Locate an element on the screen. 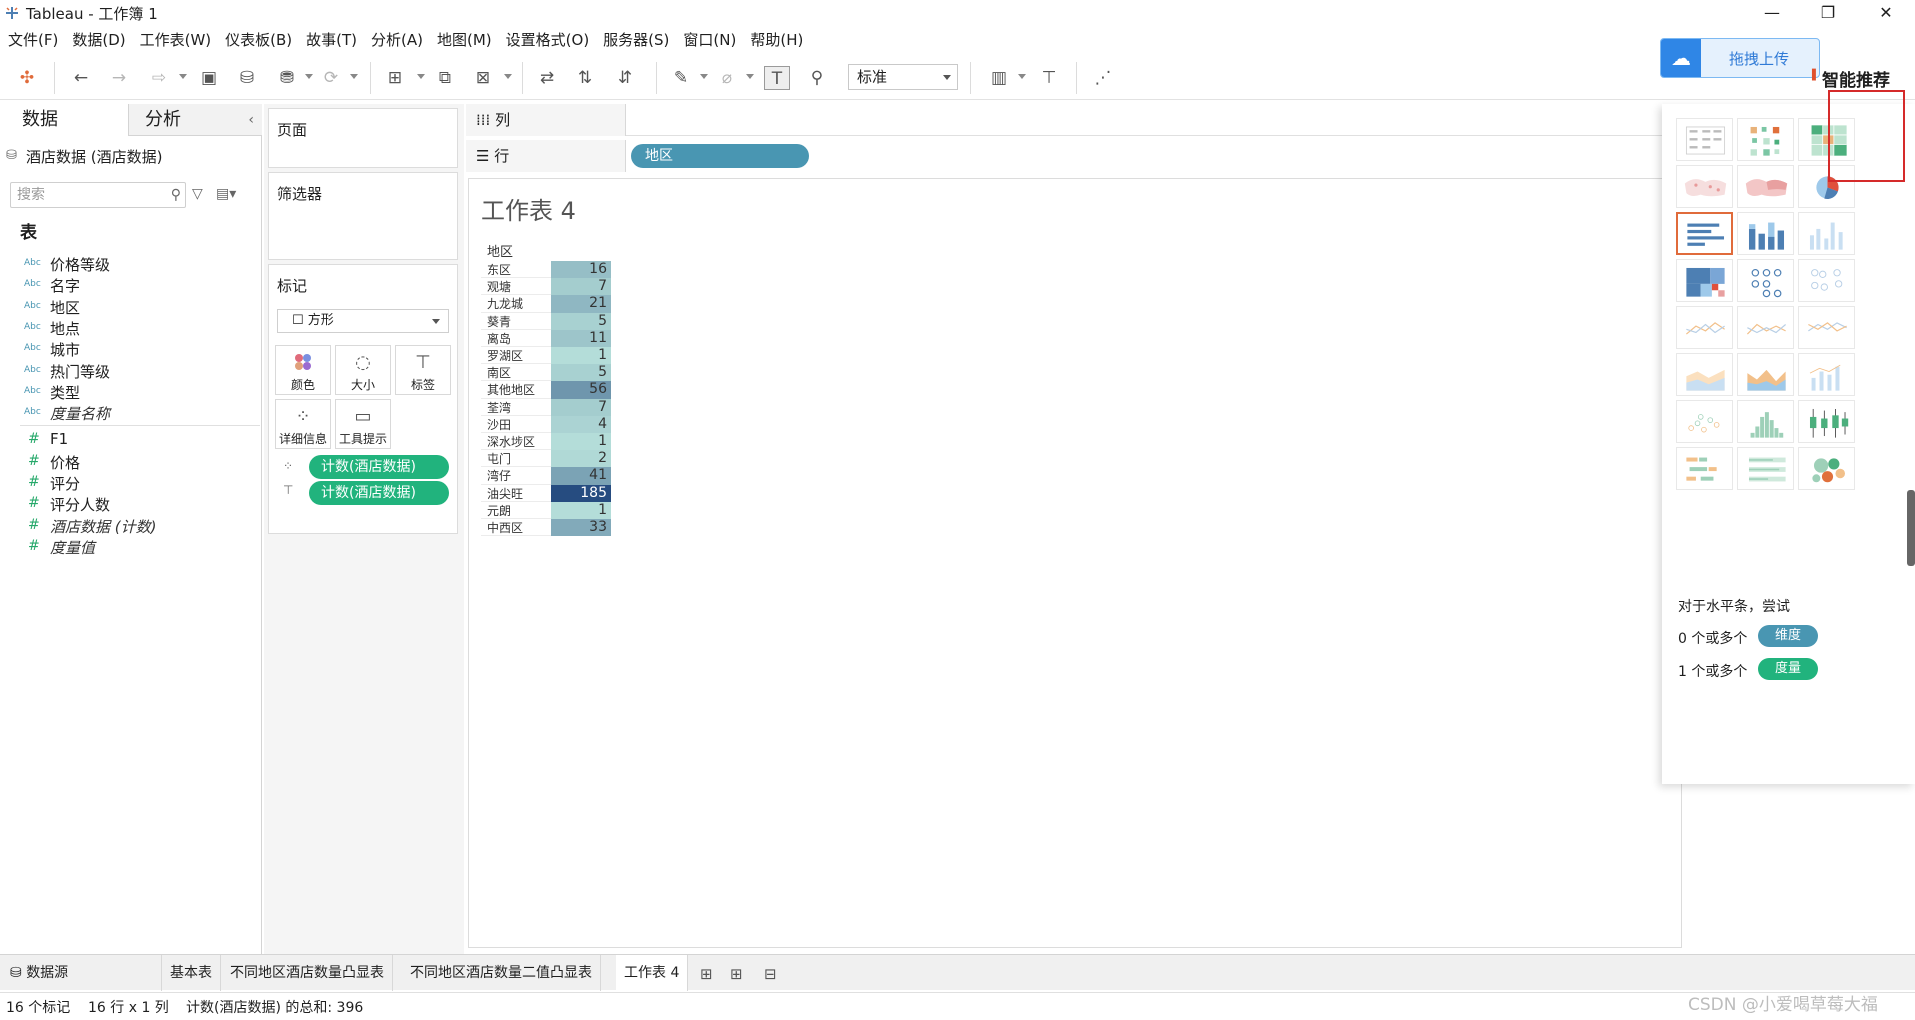 This screenshot has width=1915, height=1020. tab-analysis: 分析 ‹ is located at coordinates (195, 120).